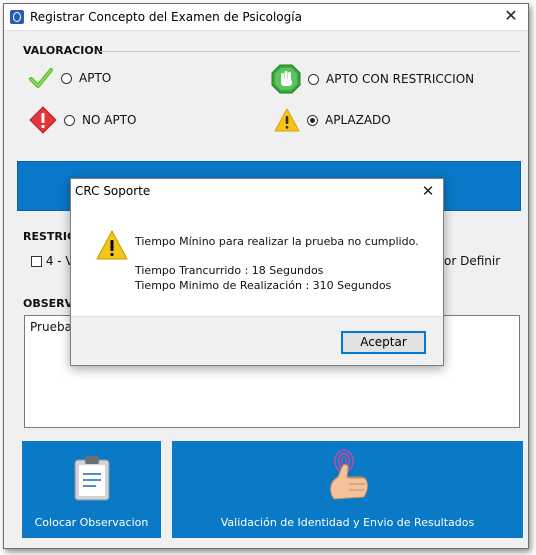 The width and height of the screenshot is (536, 555). I want to click on restriccion-right-text: or Definir, so click(472, 261).